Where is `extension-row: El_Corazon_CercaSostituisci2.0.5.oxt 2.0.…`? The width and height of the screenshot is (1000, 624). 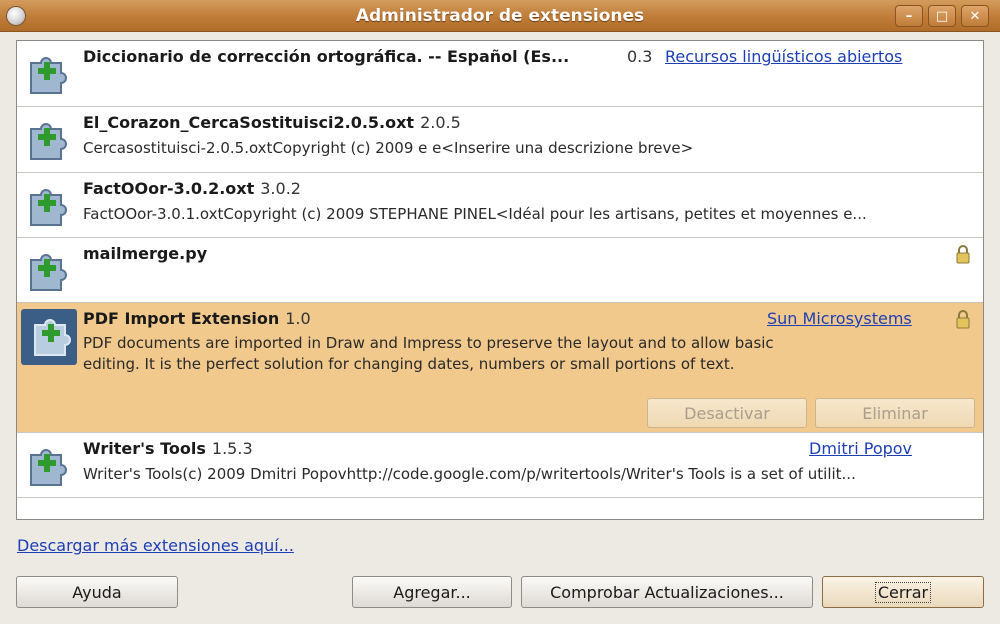 extension-row: El_Corazon_CercaSostituisci2.0.5.oxt 2.0.… is located at coordinates (500, 140).